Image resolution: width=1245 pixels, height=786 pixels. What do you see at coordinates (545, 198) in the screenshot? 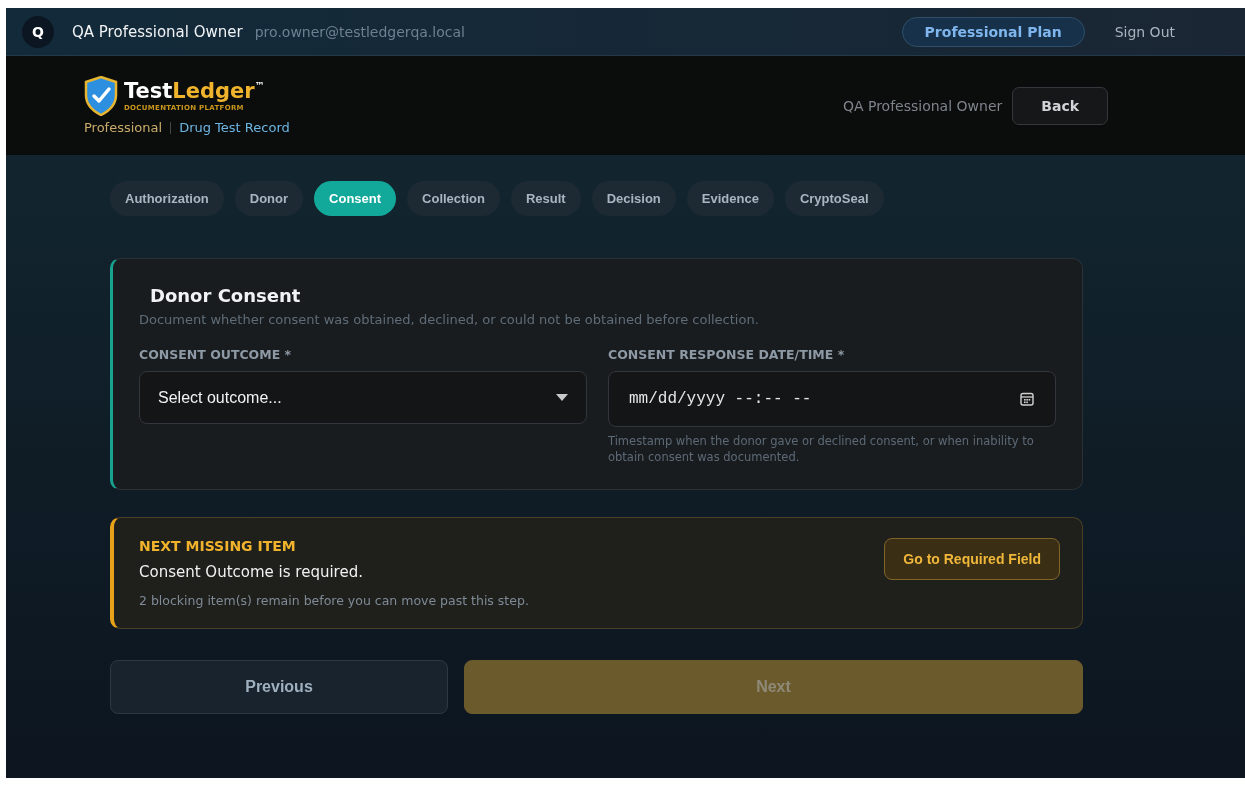
I see `step-tab: Result` at bounding box center [545, 198].